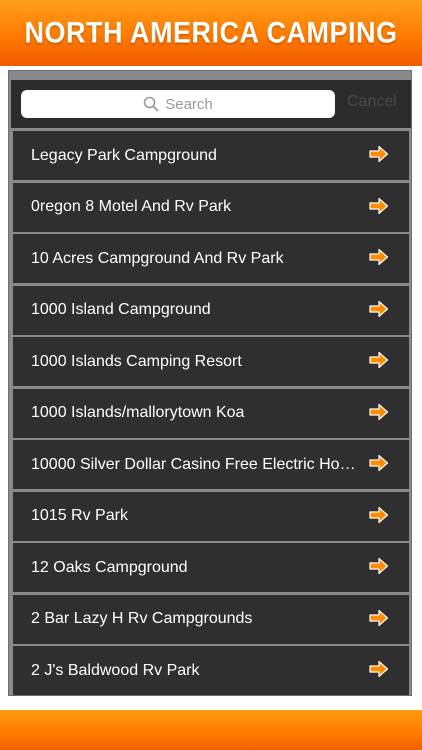 The image size is (422, 750). What do you see at coordinates (372, 102) in the screenshot?
I see `cancel-button: Cancel` at bounding box center [372, 102].